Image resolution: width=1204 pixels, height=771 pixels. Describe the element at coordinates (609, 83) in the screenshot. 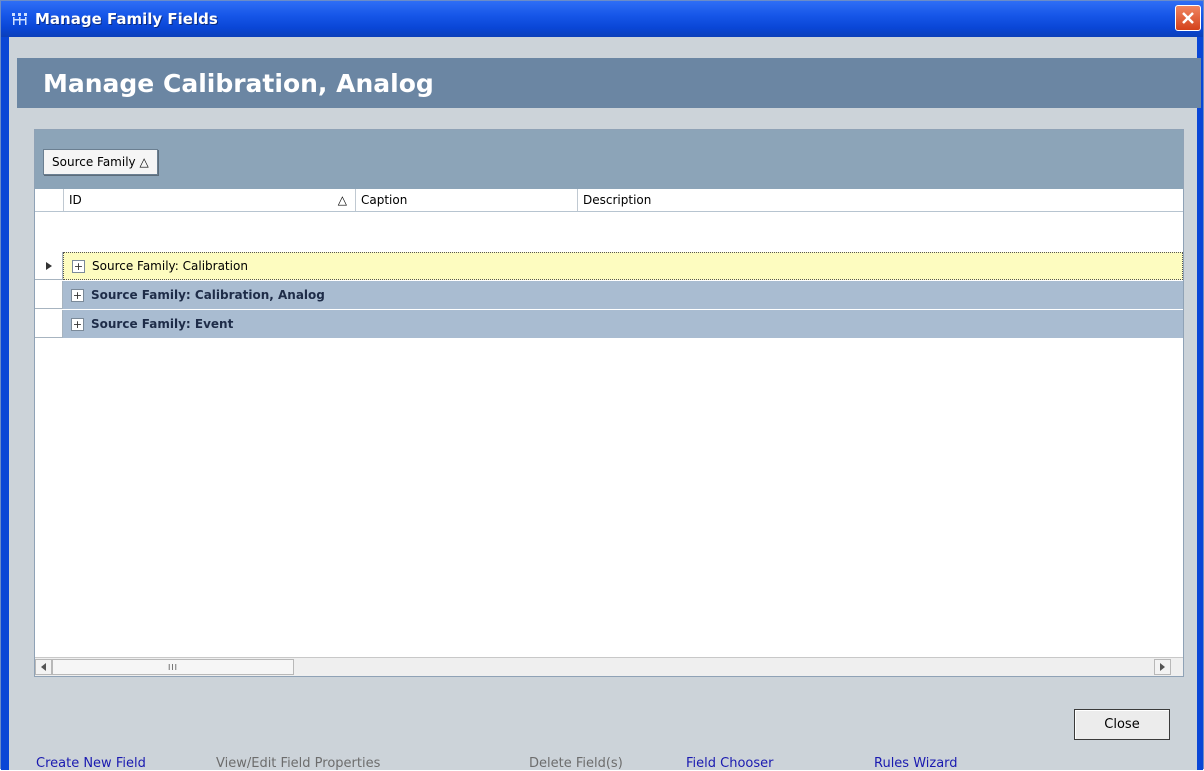

I see `page-header: Manage Calibration, Analog` at that location.